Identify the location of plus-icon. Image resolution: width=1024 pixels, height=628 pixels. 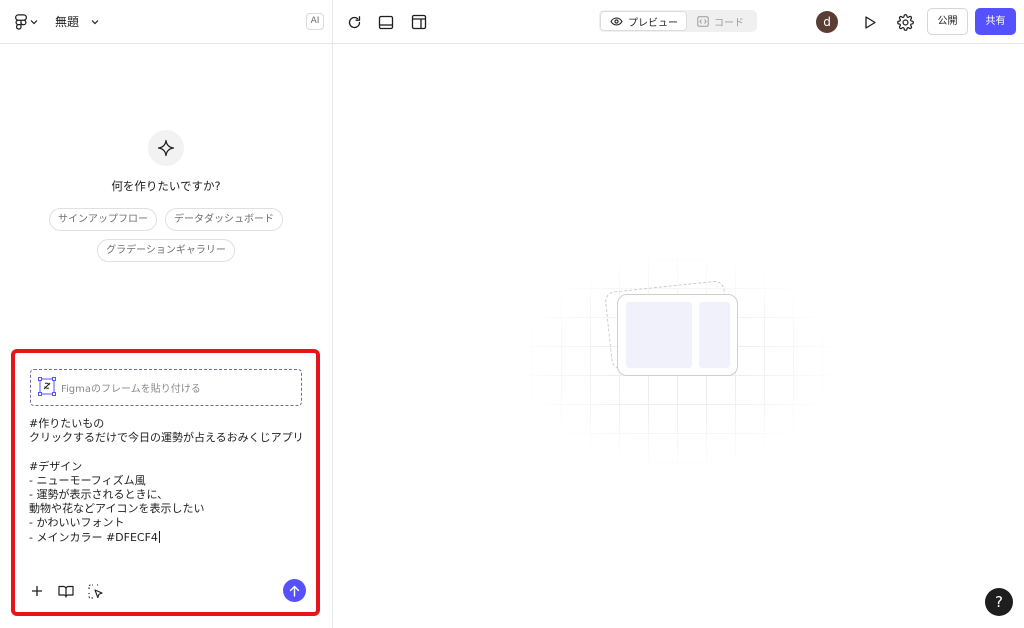
(37, 591).